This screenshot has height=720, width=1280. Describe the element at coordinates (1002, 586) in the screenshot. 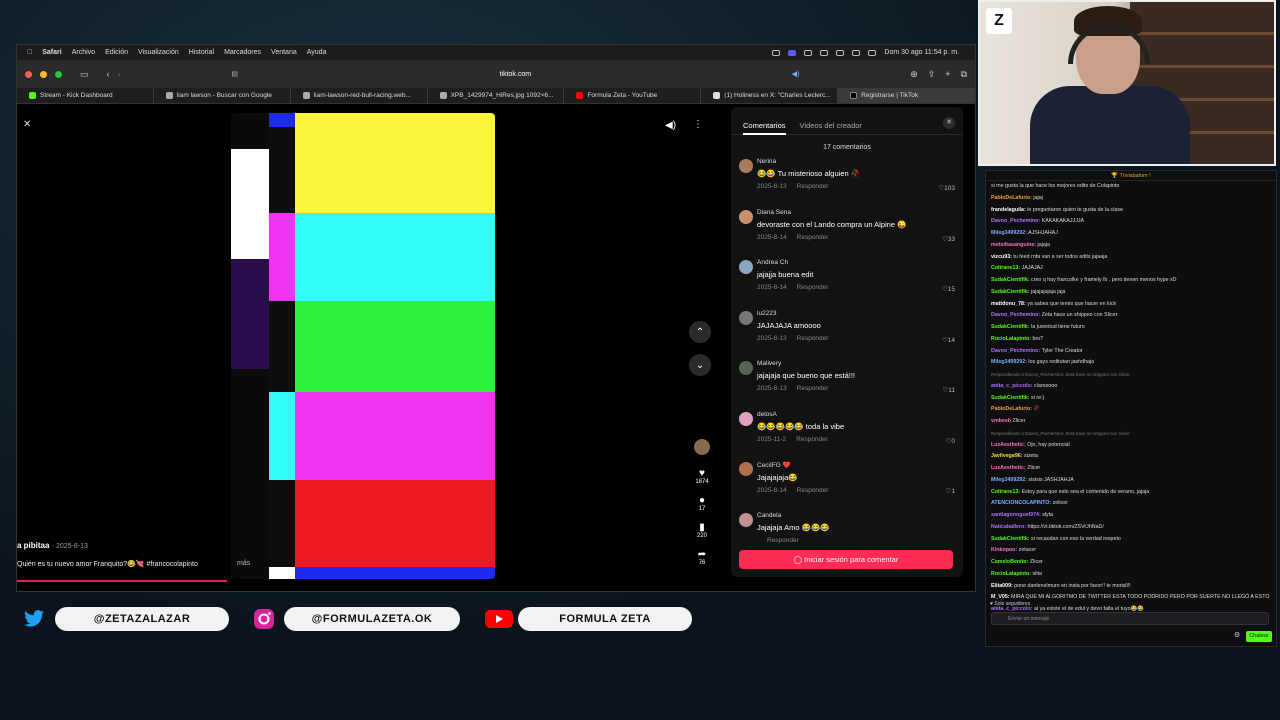

I see `chat-username: Elita009:` at that location.